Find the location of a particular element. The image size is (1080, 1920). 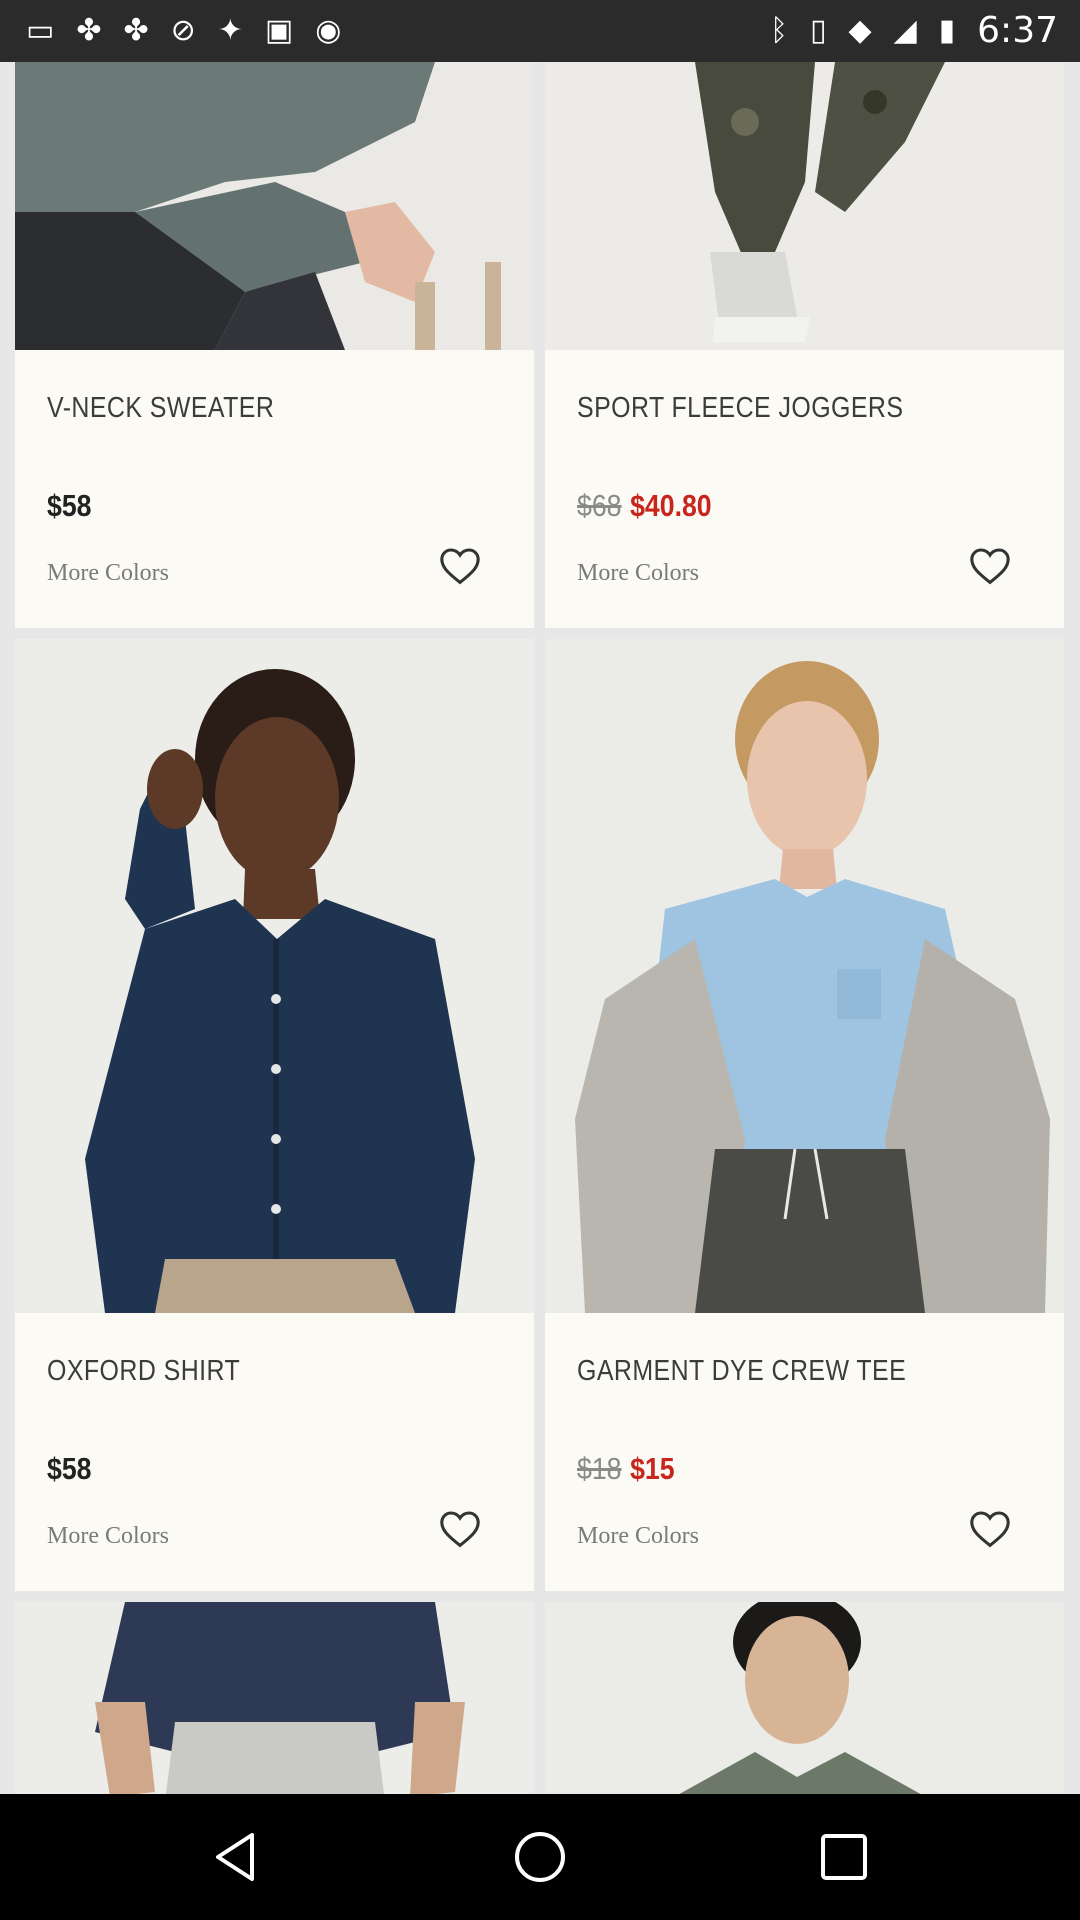

vibrate-icon: ▯ is located at coordinates (818, 30).